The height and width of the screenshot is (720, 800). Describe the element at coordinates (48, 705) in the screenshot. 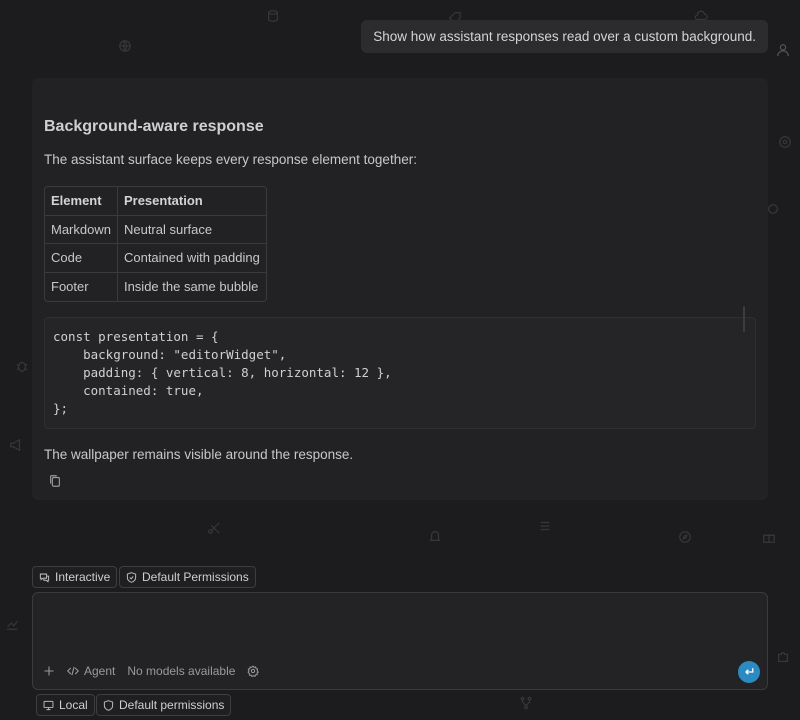

I see `monitor-icon` at that location.